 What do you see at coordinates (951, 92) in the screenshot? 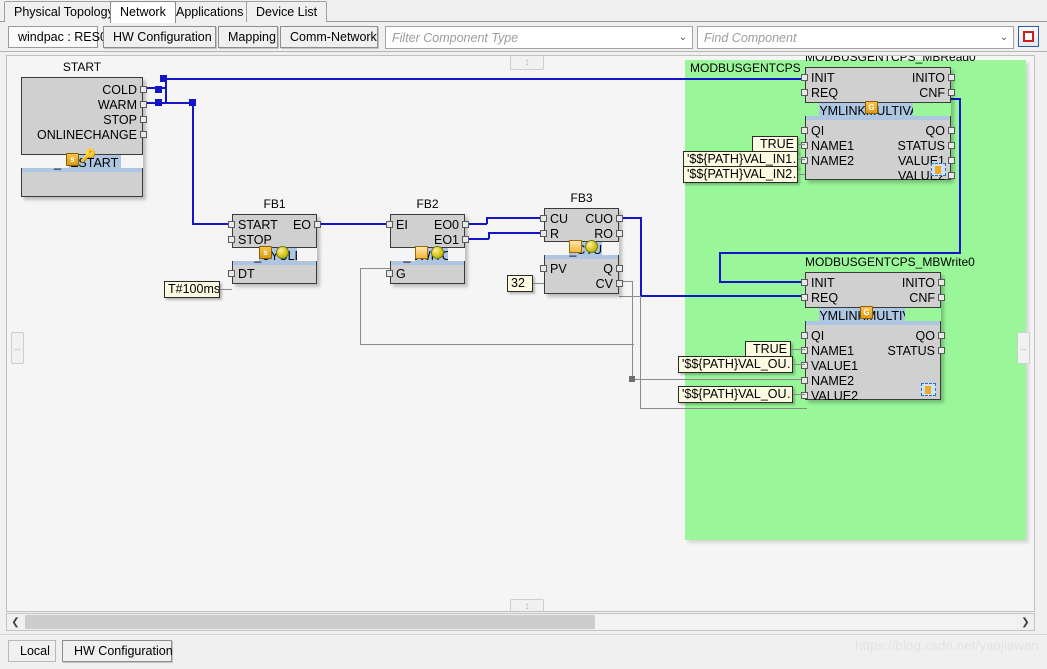
I see `nub-mbread-cnf` at bounding box center [951, 92].